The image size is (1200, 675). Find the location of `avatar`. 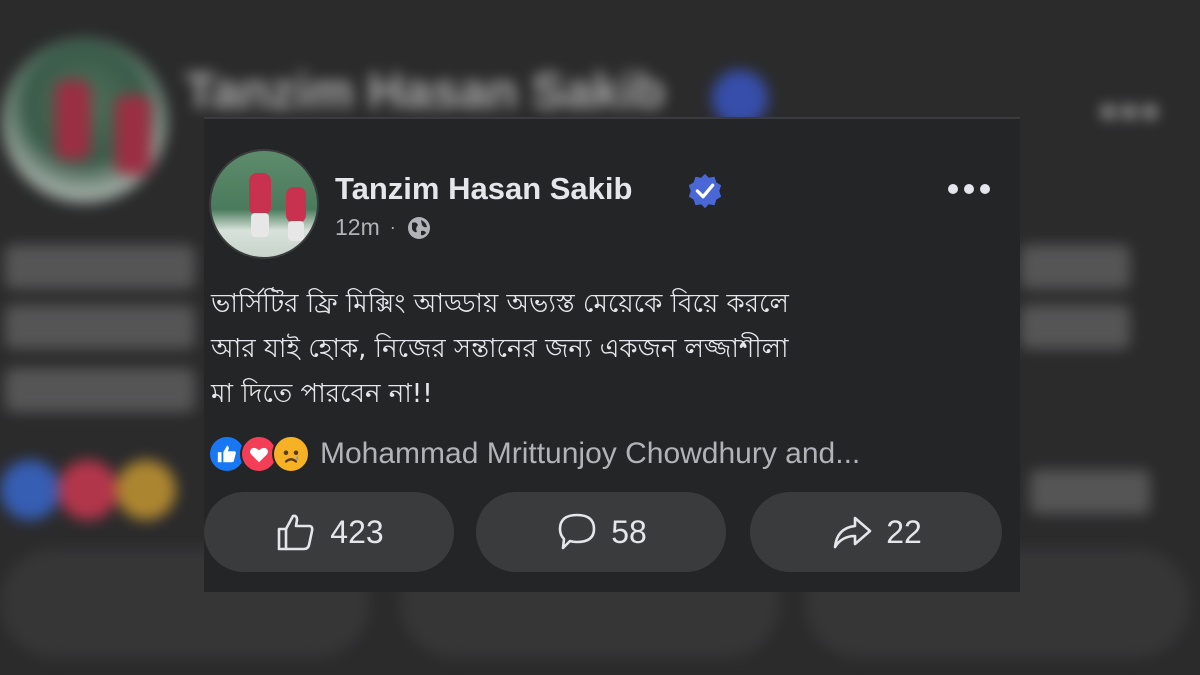

avatar is located at coordinates (264, 204).